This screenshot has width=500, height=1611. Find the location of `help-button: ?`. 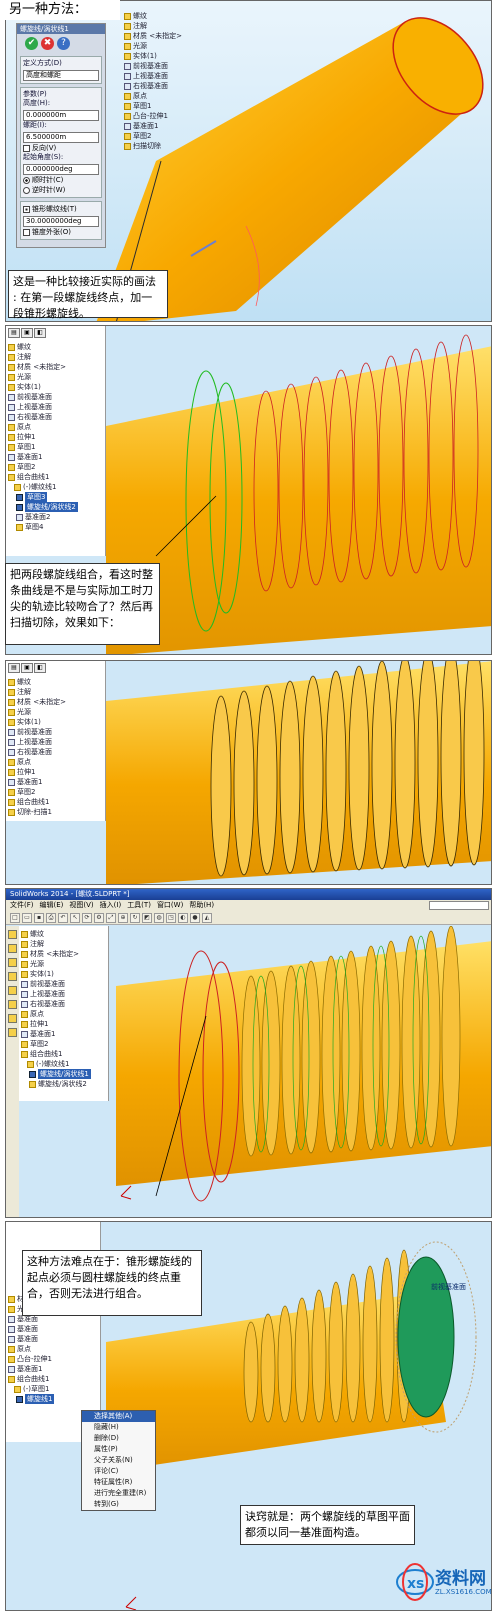

help-button: ? is located at coordinates (63, 43).